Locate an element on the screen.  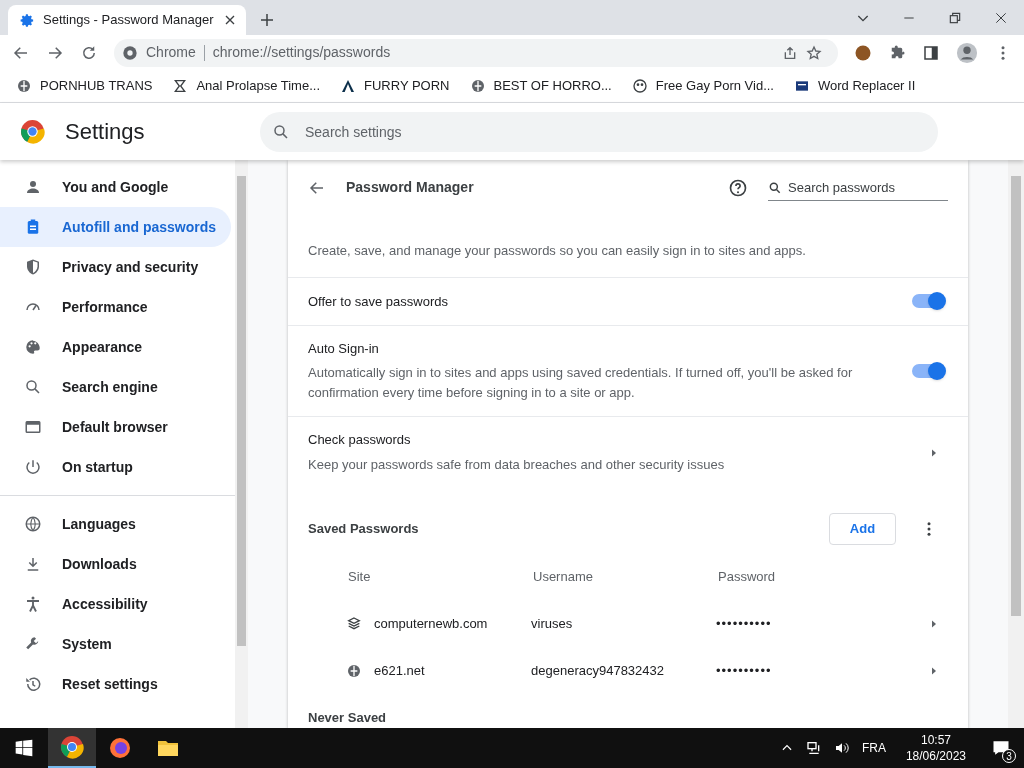
section-heading: Saved Passwords is located at coordinates (364, 528).